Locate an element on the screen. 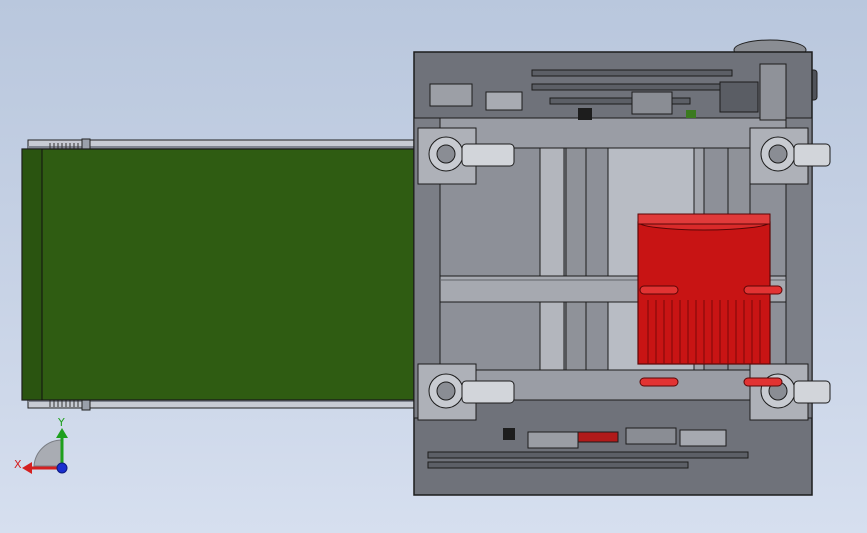 Image resolution: width=867 pixels, height=533 pixels. triad-plane-disc is located at coordinates (48, 453).